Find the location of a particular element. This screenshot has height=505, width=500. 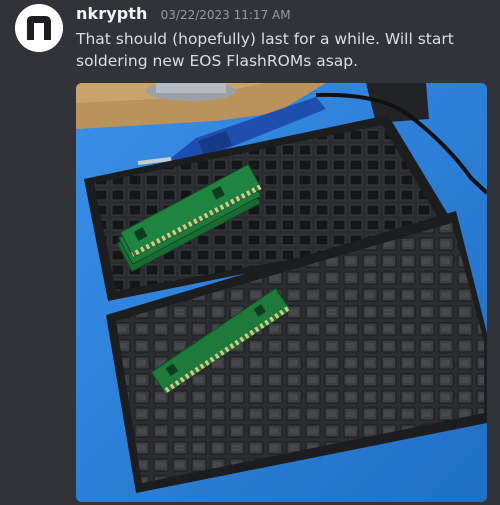

message-header: nkrypth 03/22/2023 11:17 AM is located at coordinates (183, 13).